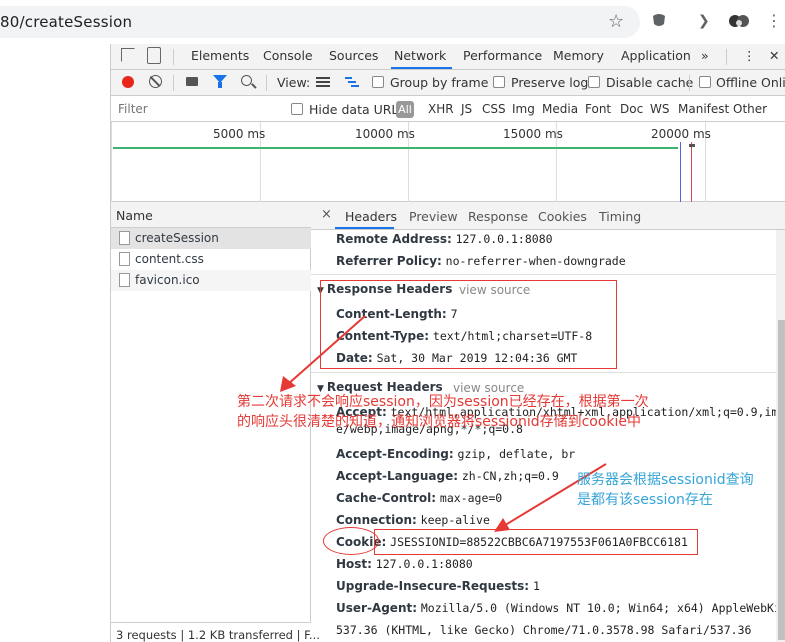 This screenshot has width=785, height=642. I want to click on timeline-overview: 5000 ms 10000 ms 15000 ms 20000 ms, so click(448, 162).